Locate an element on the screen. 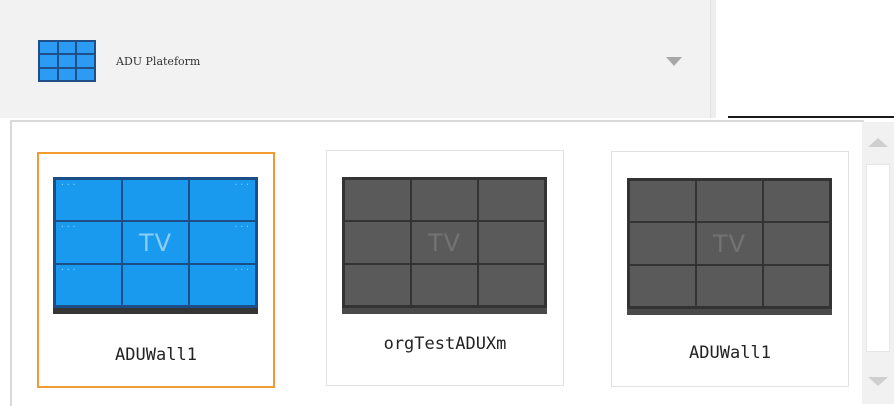  vertical-scrollbar is located at coordinates (878, 263).